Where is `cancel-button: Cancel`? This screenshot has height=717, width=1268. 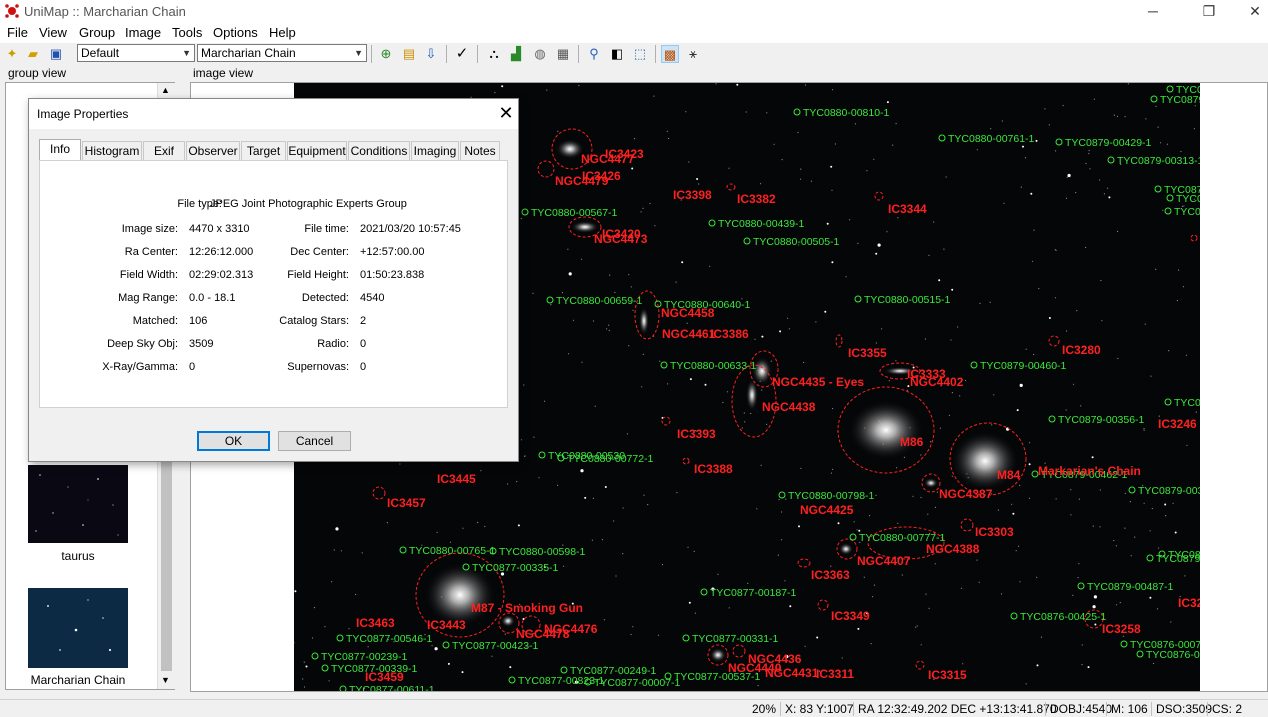 cancel-button: Cancel is located at coordinates (314, 441).